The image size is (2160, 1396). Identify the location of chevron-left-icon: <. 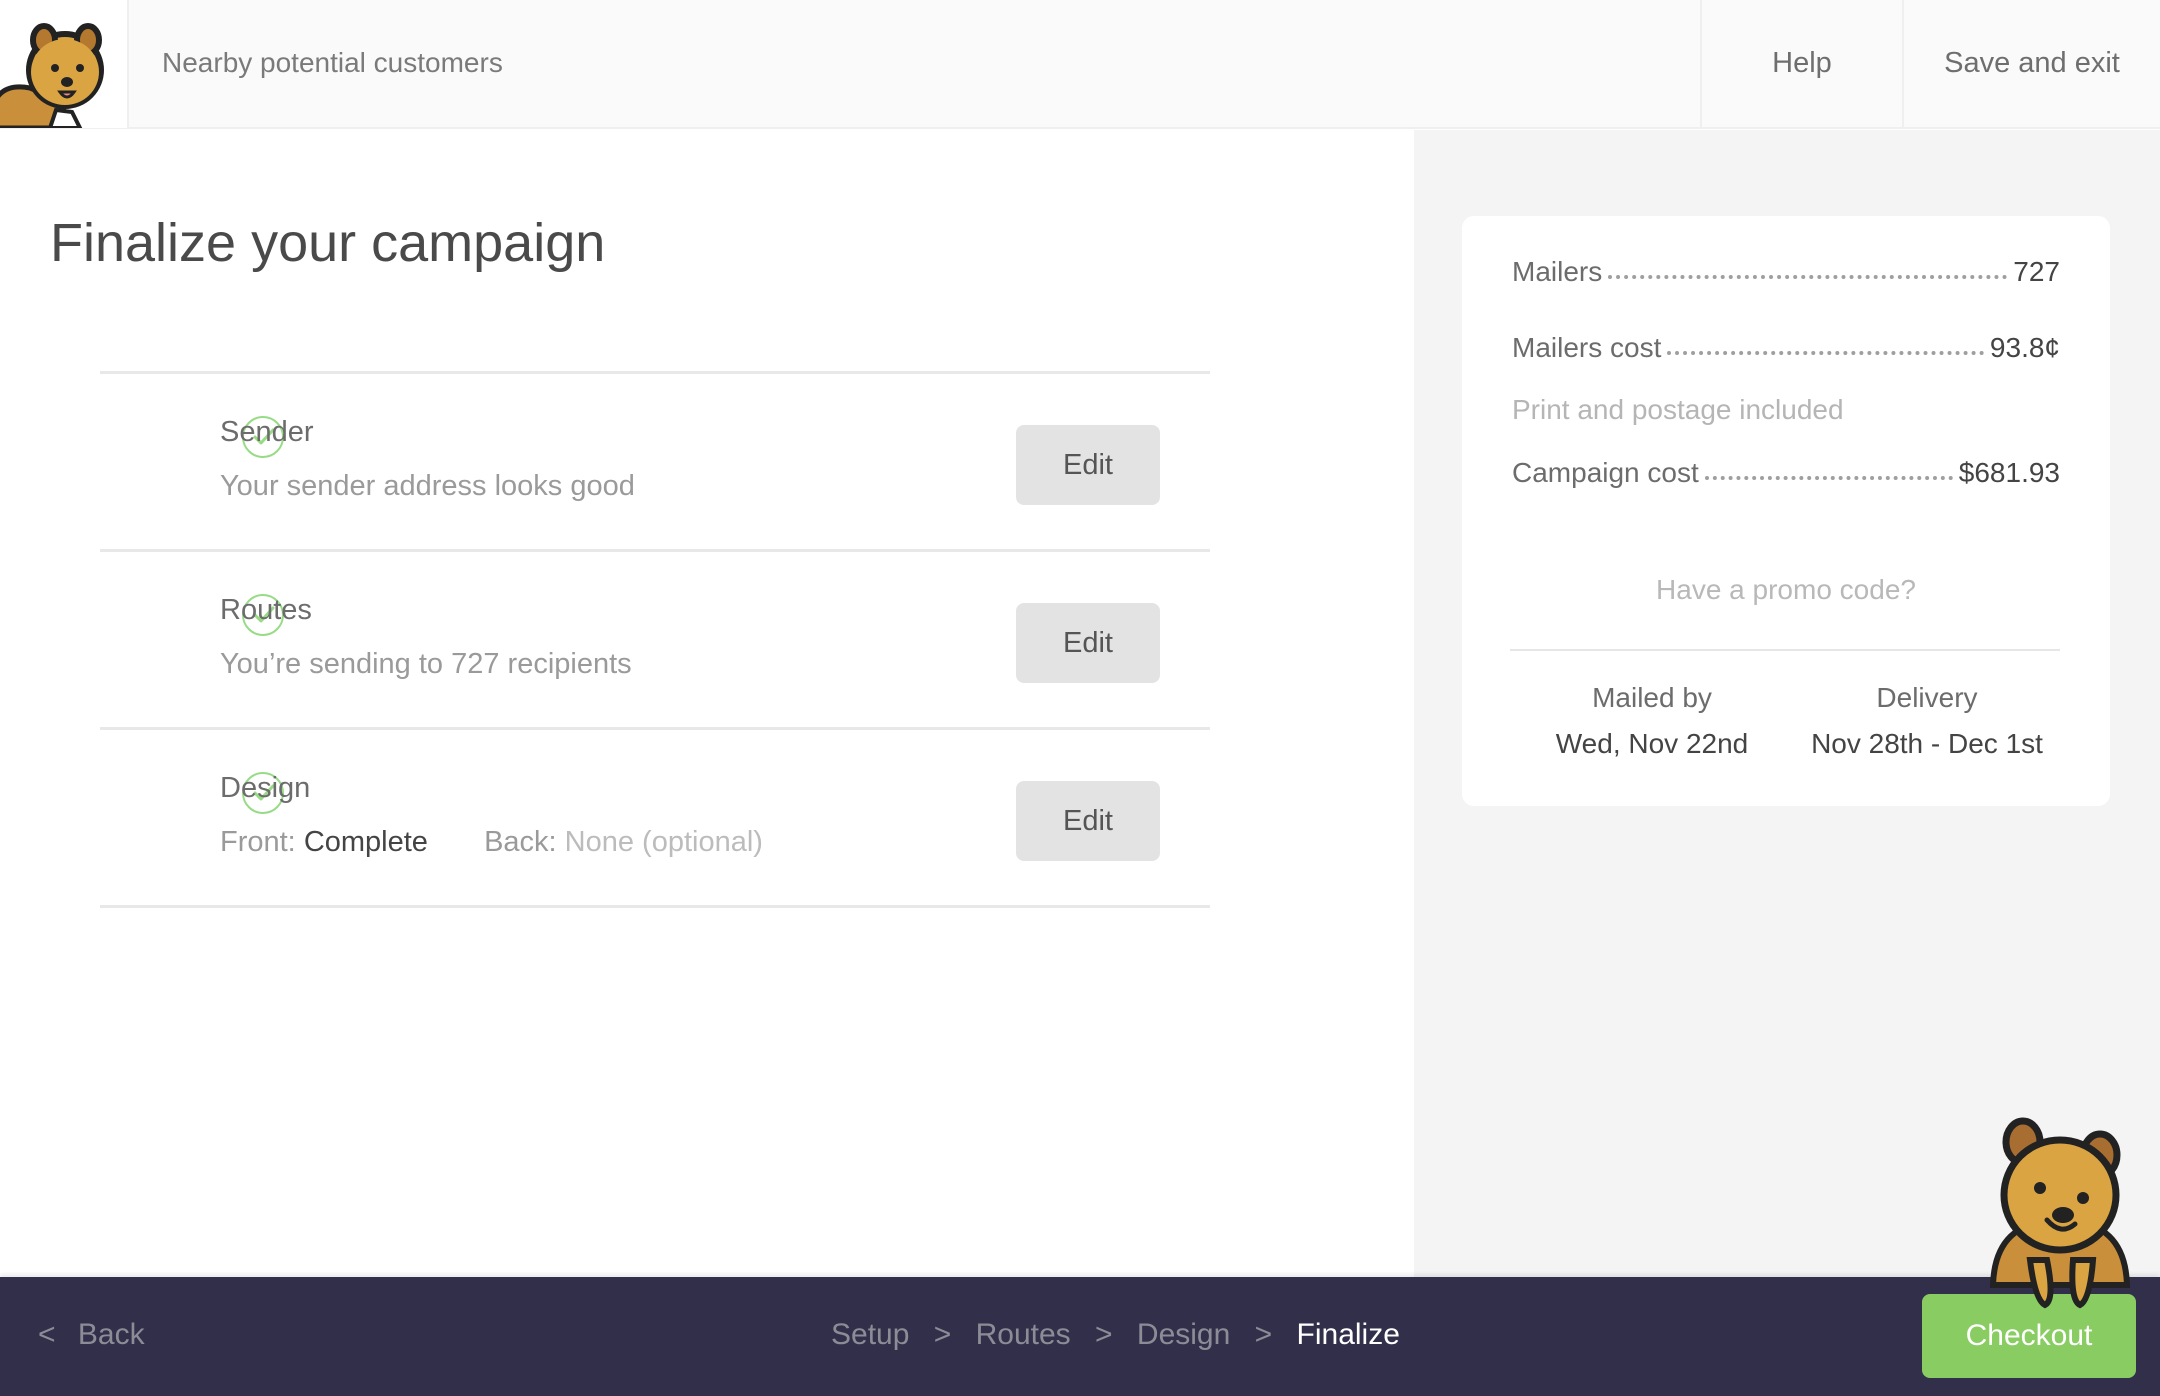
(47, 1334).